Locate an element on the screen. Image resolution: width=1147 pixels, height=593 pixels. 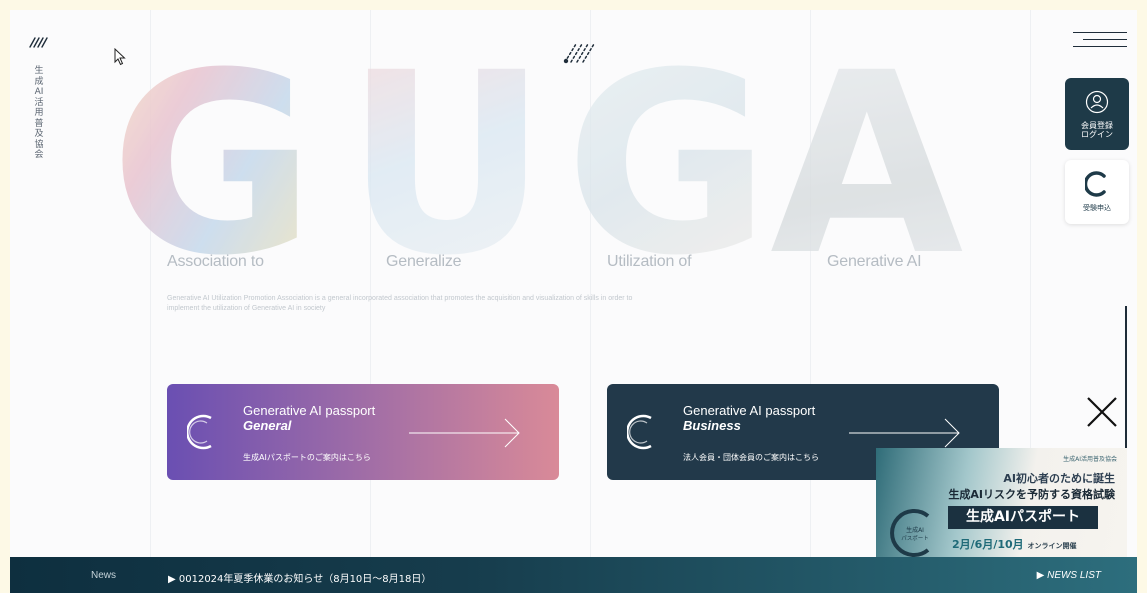
login-label-register: 会員登録 is located at coordinates (1097, 125).